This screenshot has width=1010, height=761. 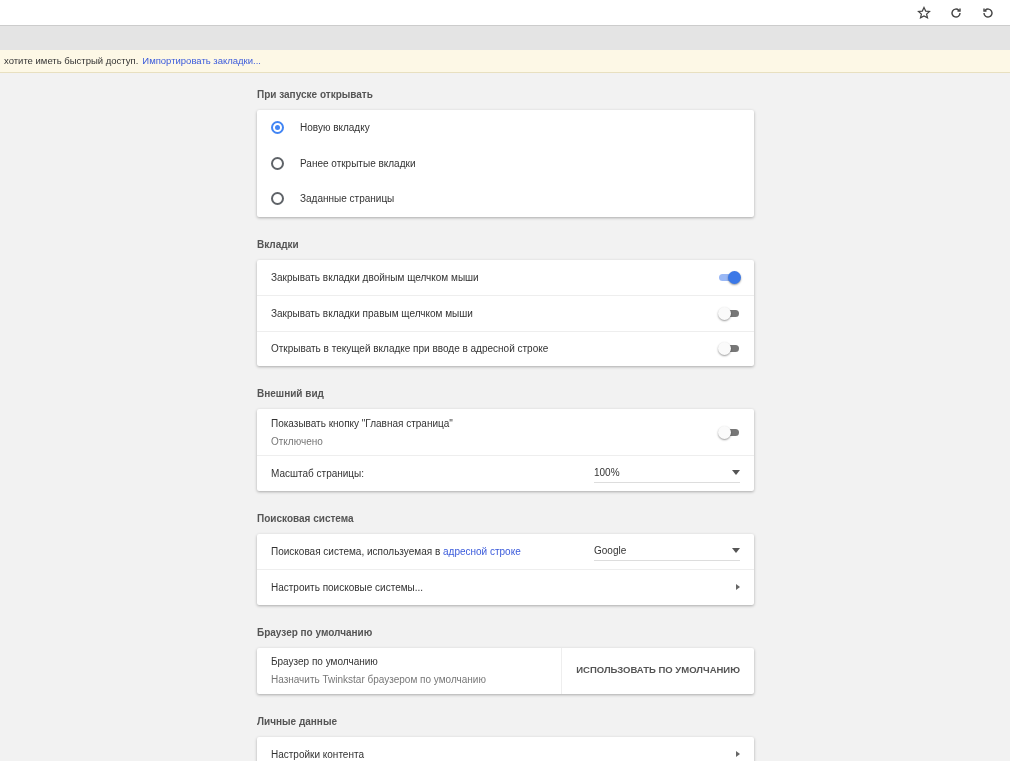 What do you see at coordinates (318, 754) in the screenshot?
I see `setting-label: Настройки контента` at bounding box center [318, 754].